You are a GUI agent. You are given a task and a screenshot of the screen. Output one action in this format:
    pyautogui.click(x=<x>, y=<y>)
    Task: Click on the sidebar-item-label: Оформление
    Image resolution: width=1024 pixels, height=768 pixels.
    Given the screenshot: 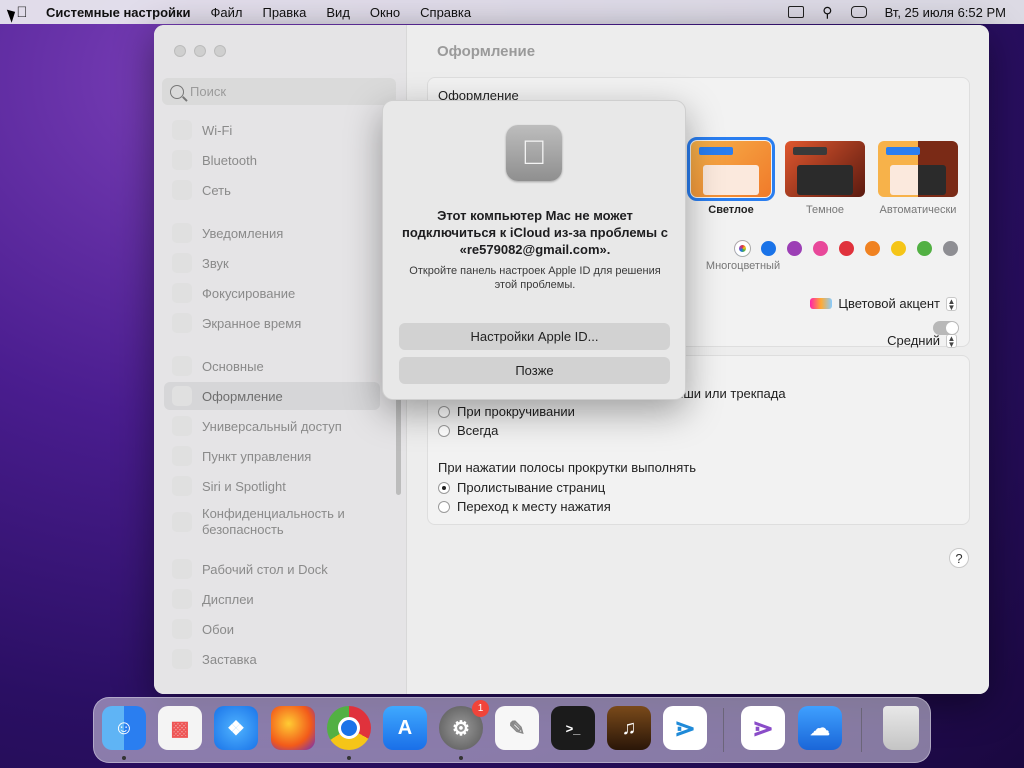 What is the action you would take?
    pyautogui.click(x=242, y=396)
    